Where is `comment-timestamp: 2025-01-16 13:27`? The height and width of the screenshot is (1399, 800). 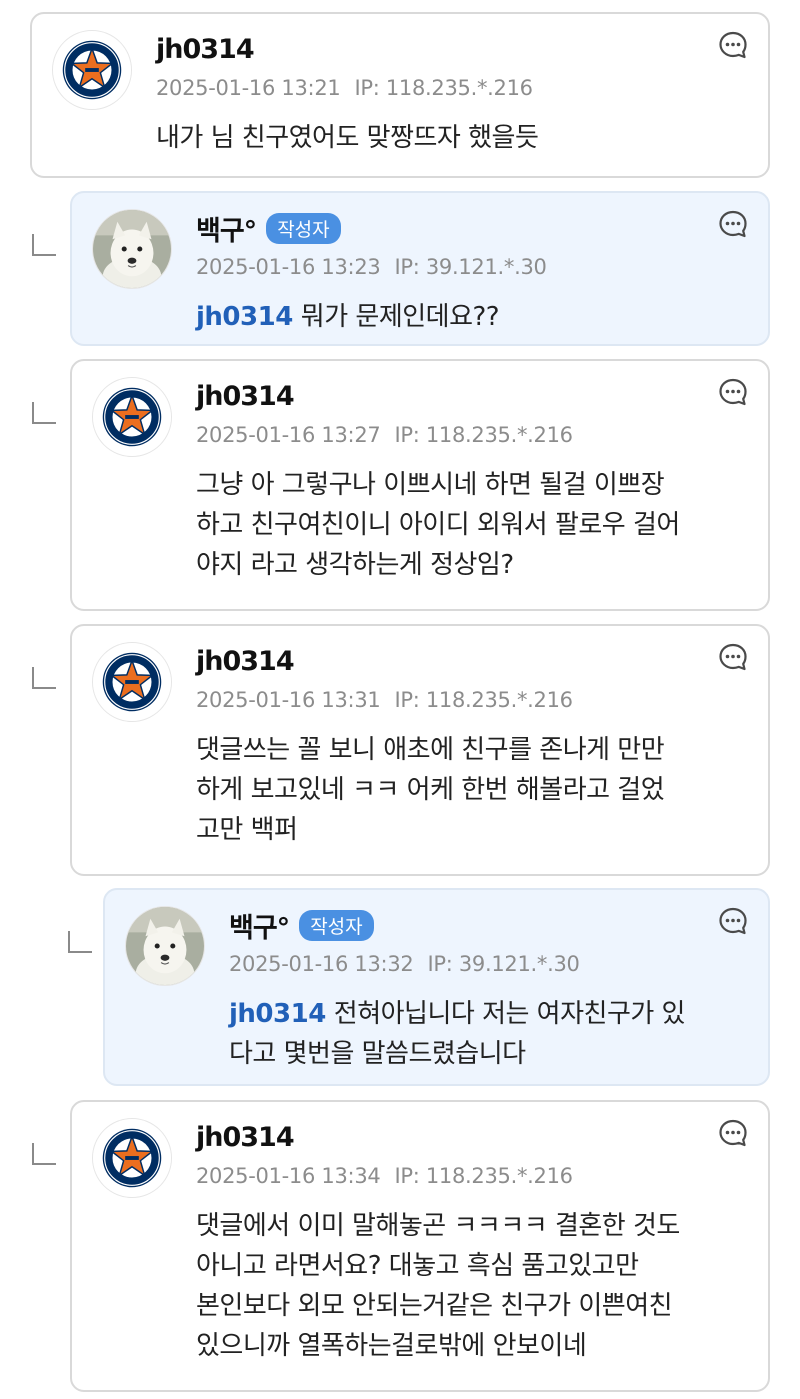
comment-timestamp: 2025-01-16 13:27 is located at coordinates (288, 435).